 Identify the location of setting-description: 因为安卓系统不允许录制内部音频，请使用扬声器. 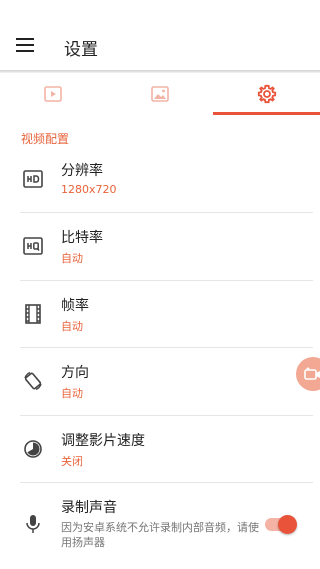
(160, 535).